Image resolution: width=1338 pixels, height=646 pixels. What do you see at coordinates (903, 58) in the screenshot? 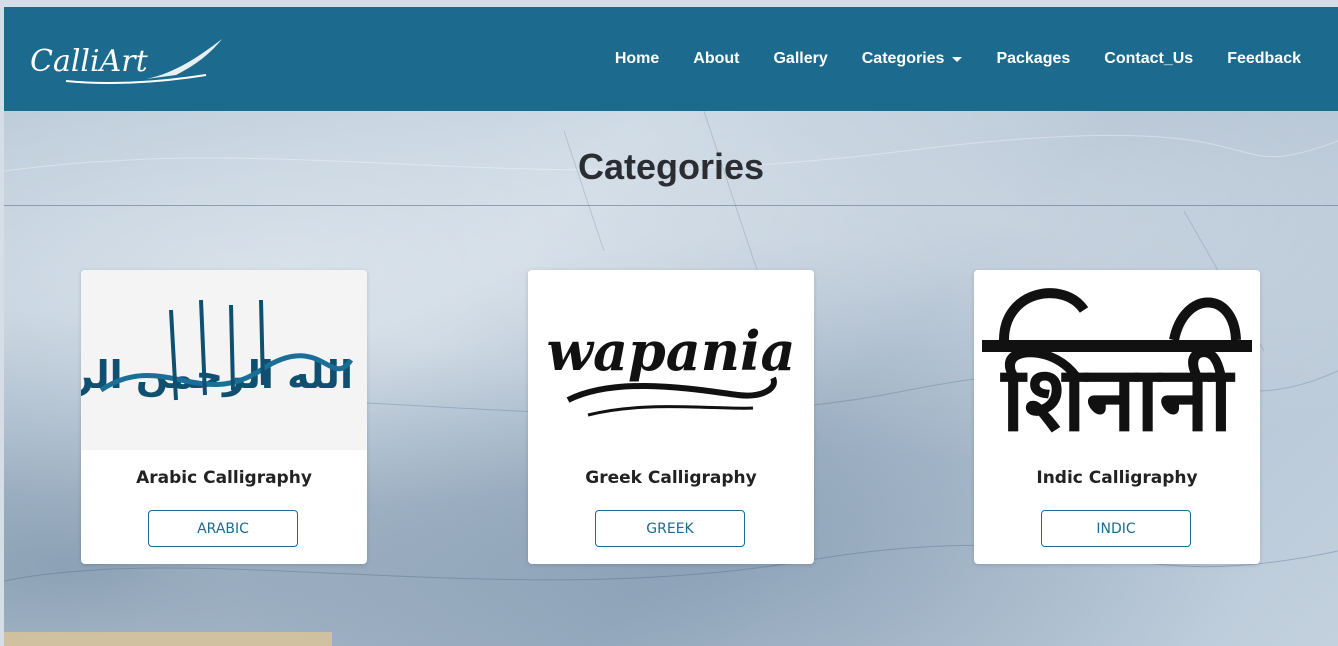
I see `nav-categories-label: Categories` at bounding box center [903, 58].